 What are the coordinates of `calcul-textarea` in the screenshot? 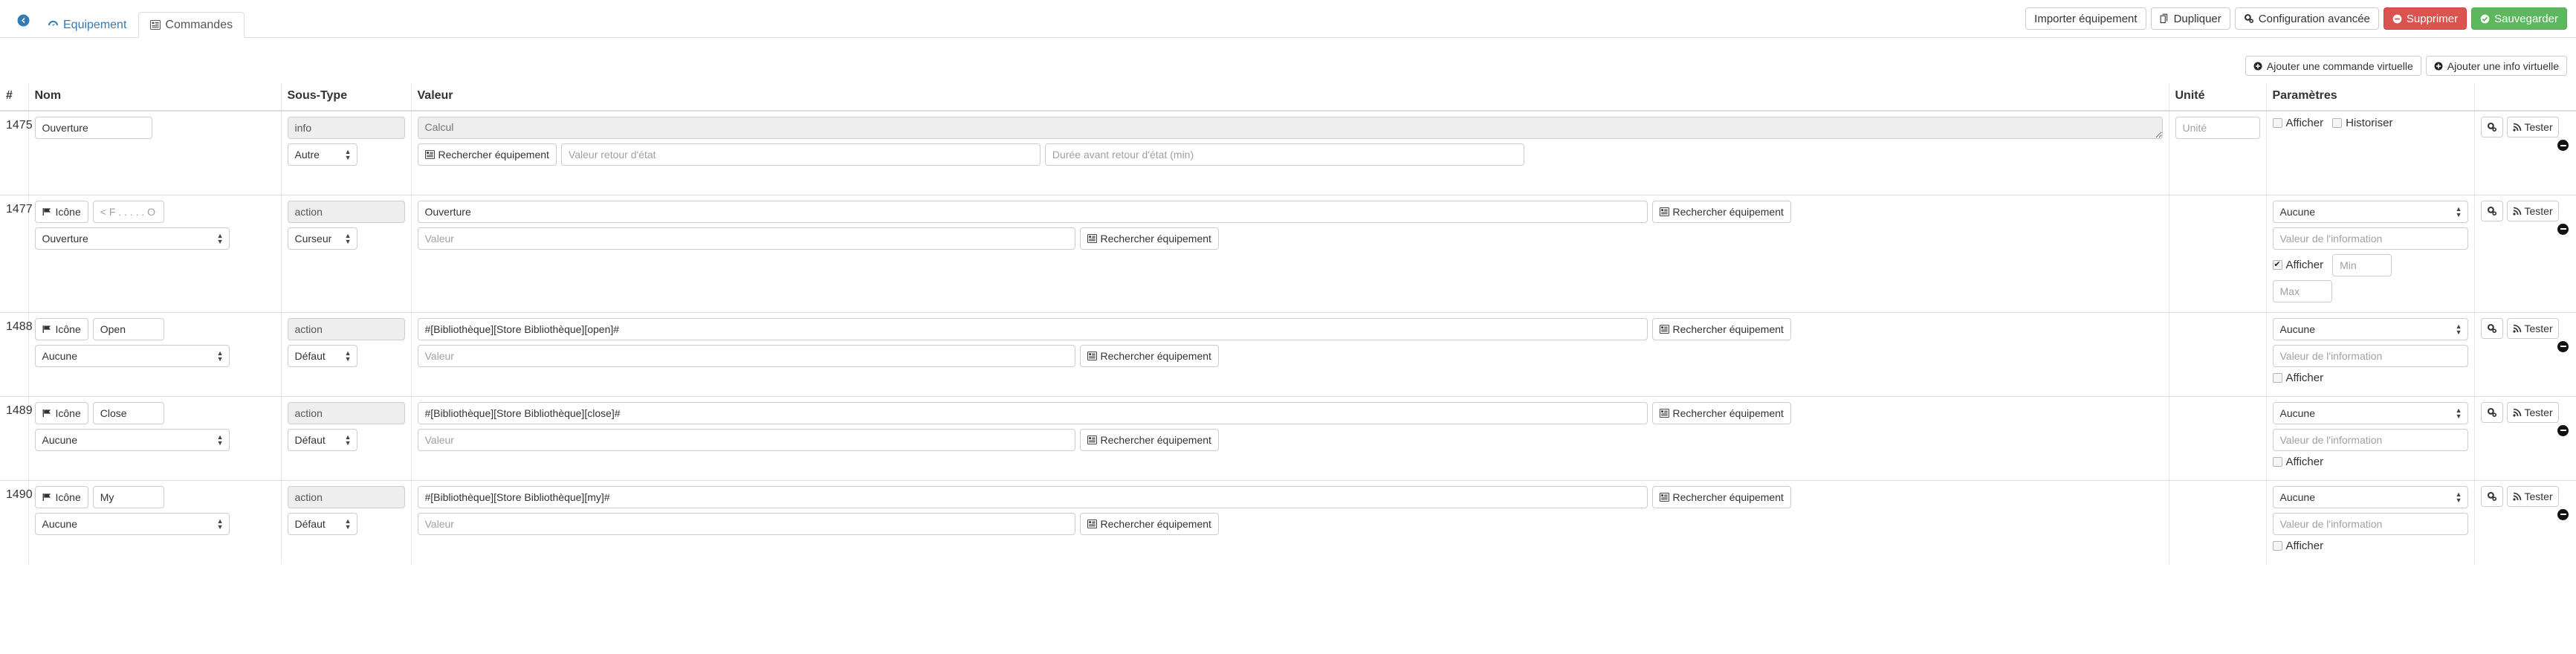 It's located at (1290, 128).